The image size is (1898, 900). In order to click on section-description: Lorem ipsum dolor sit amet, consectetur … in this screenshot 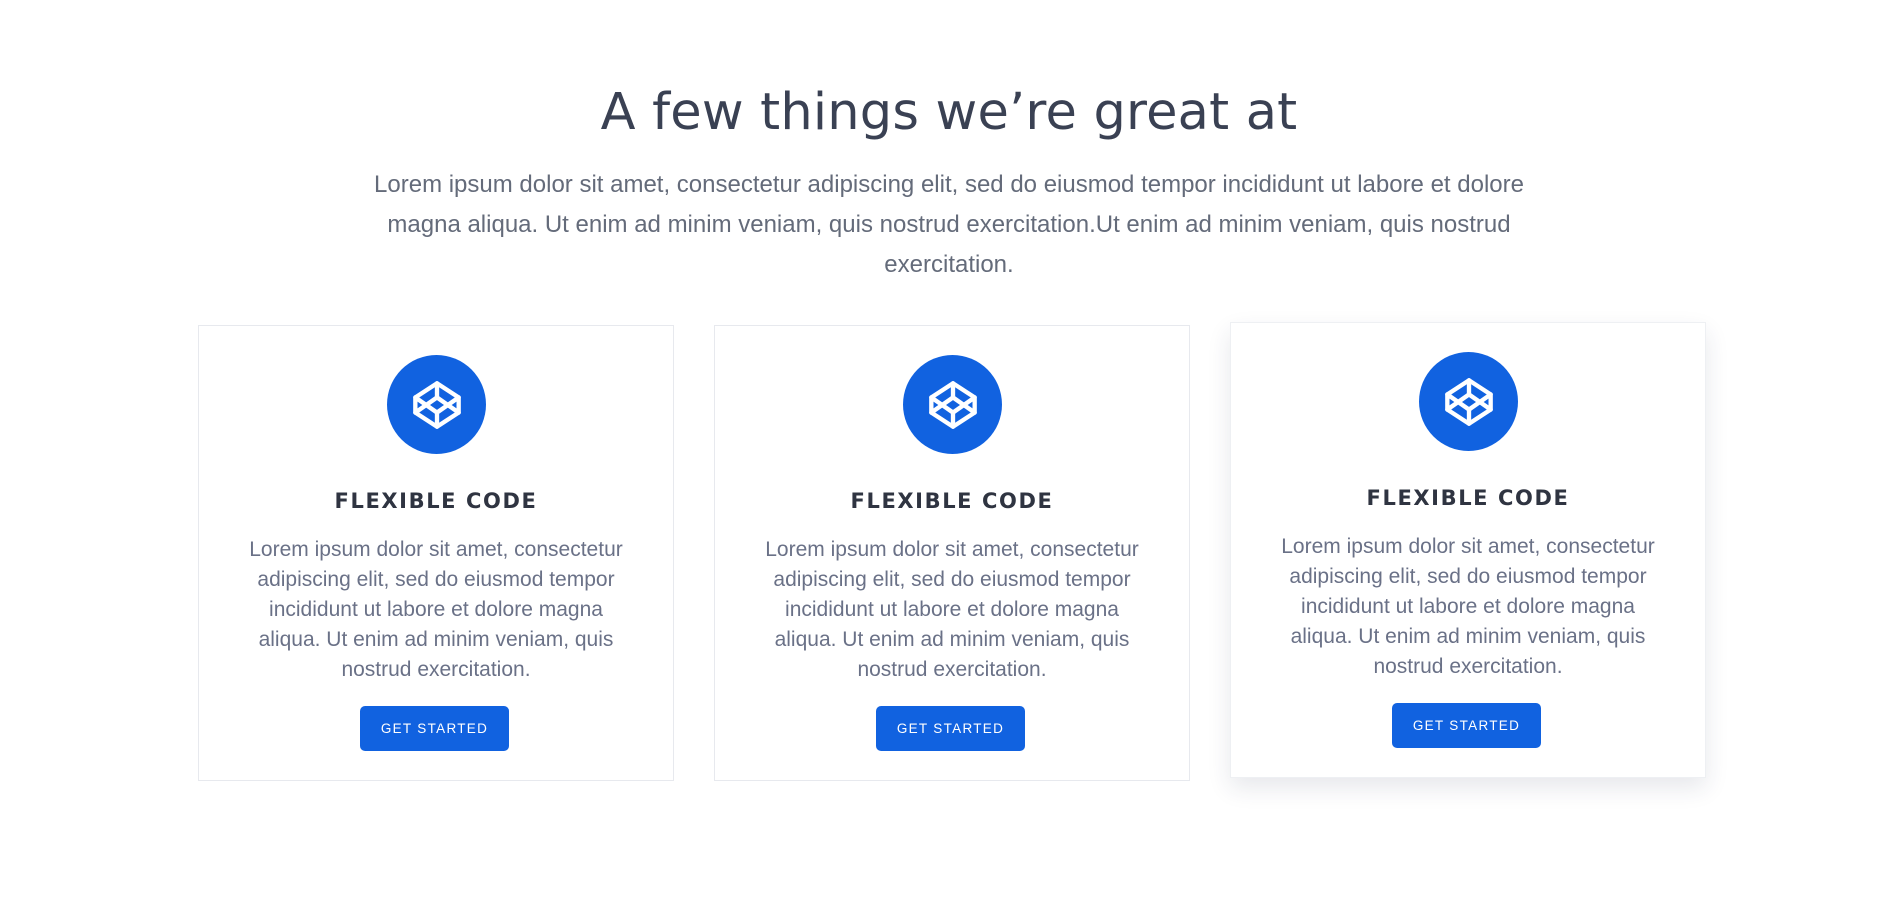, I will do `click(949, 224)`.